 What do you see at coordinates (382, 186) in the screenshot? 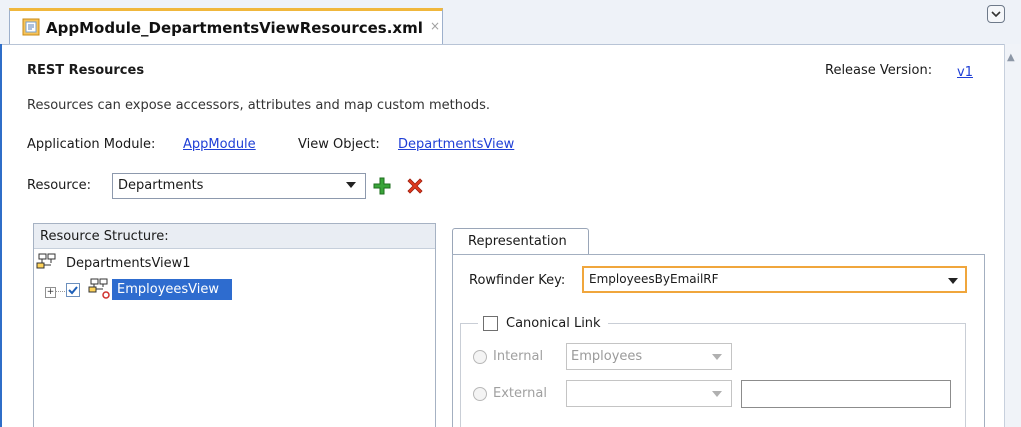
I see `add-icon` at bounding box center [382, 186].